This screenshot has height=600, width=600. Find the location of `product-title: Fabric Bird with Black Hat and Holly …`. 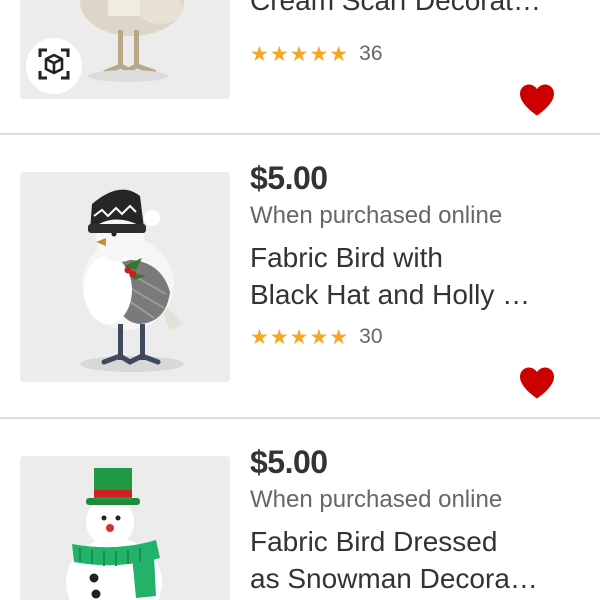

product-title: Fabric Bird with Black Hat and Holly … is located at coordinates (415, 276).